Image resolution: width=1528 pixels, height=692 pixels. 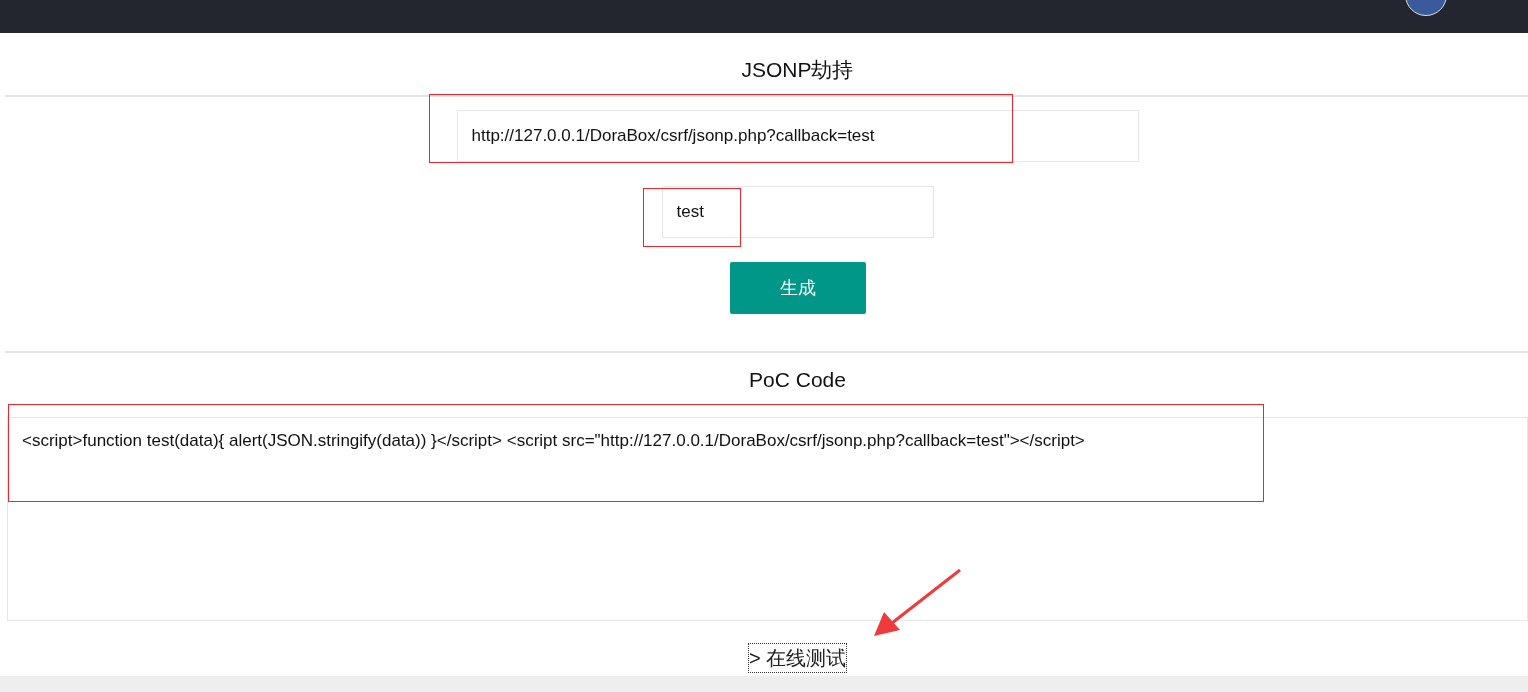 I want to click on test-link: > 在线测试, so click(x=797, y=658).